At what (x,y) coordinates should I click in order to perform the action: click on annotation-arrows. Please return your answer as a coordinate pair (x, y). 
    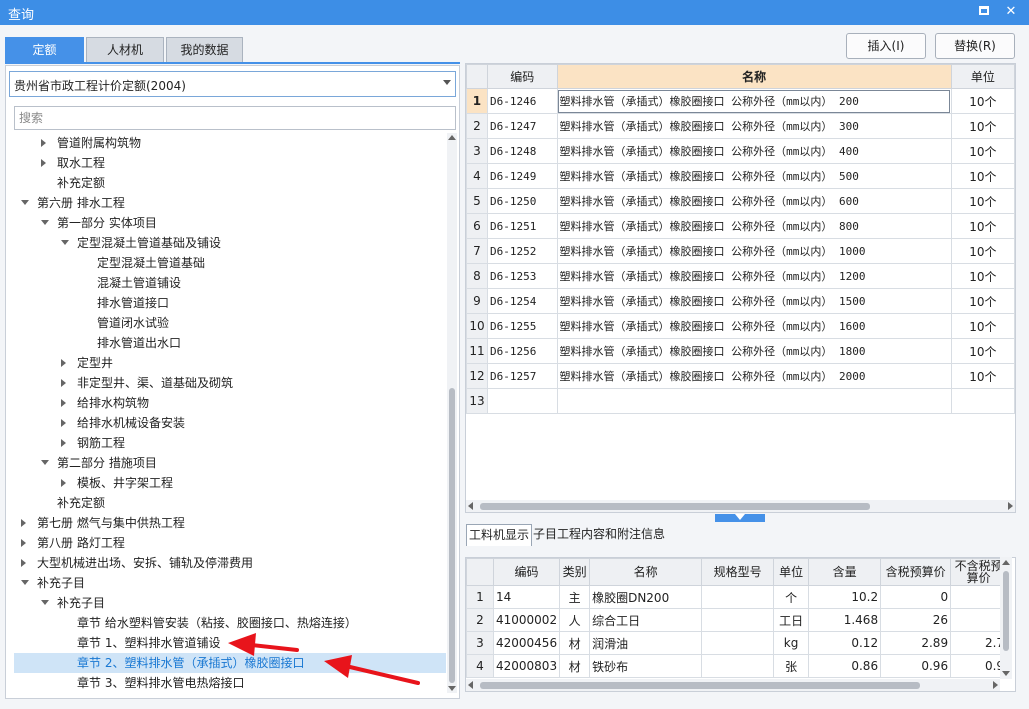
    Looking at the image, I should click on (324, 659).